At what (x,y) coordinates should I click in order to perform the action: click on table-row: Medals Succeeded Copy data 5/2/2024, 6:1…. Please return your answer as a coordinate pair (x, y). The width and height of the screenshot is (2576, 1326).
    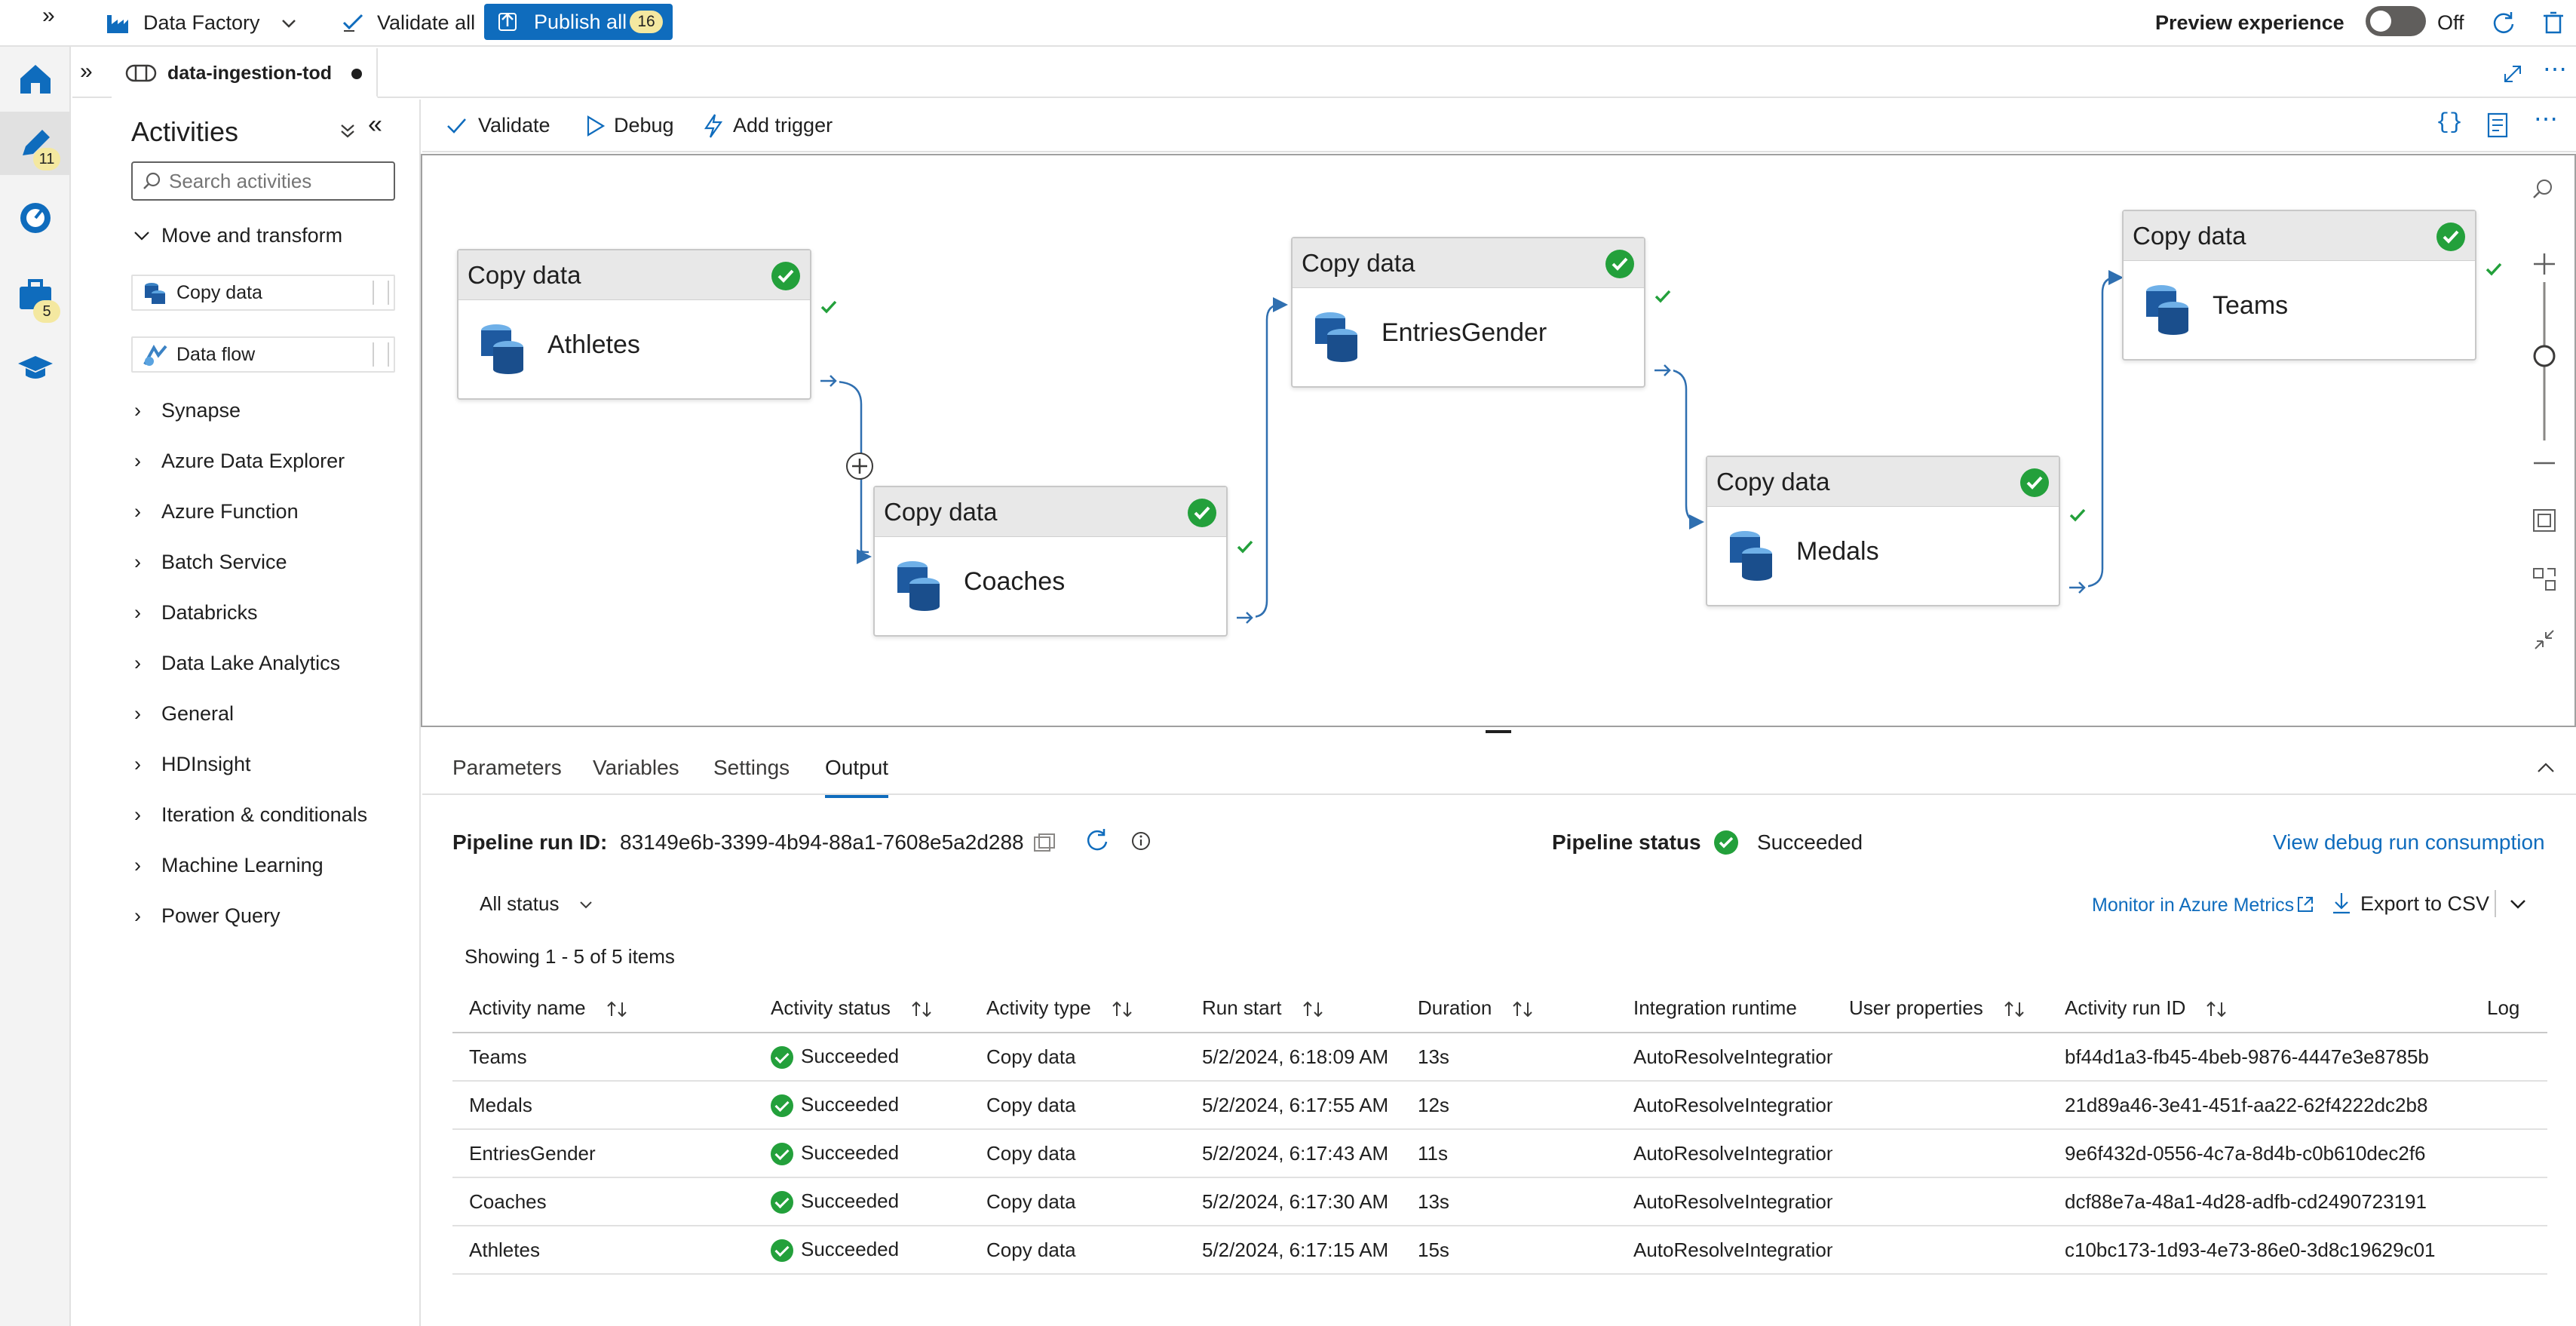
    Looking at the image, I should click on (1499, 1105).